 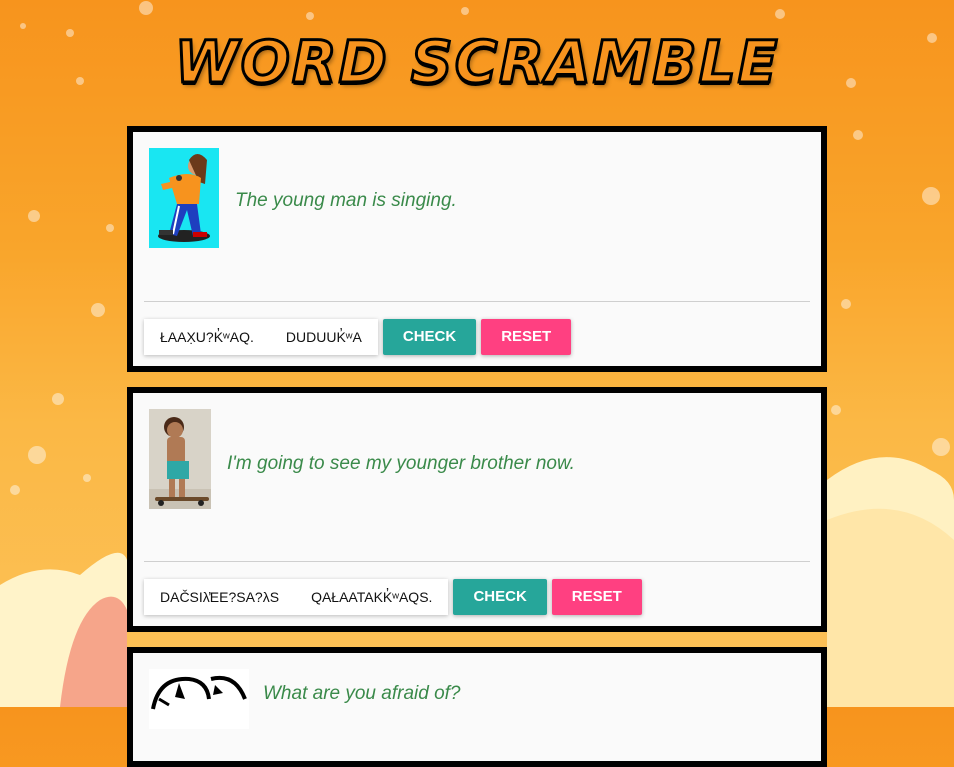 I want to click on word-chip: QAŁAATAKK̓ʷAQS., so click(x=372, y=597).